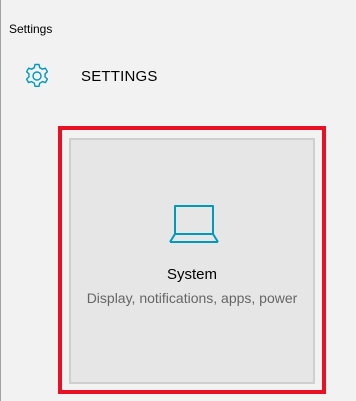  What do you see at coordinates (31, 29) in the screenshot?
I see `window-title: Settings` at bounding box center [31, 29].